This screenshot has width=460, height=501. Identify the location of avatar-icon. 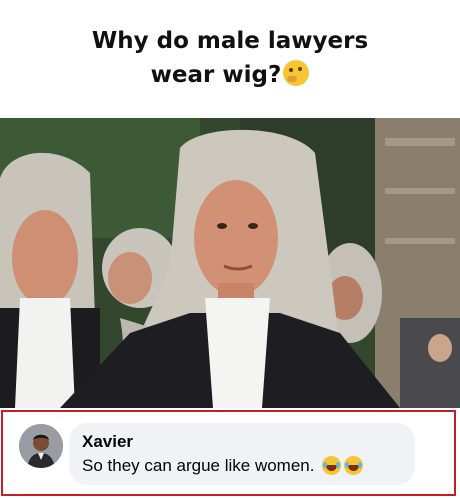
(41, 446).